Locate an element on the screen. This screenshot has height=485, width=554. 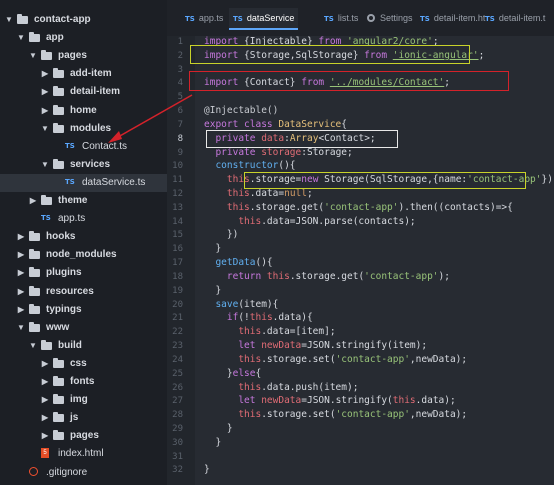
code-line: }else{ is located at coordinates (232, 374).